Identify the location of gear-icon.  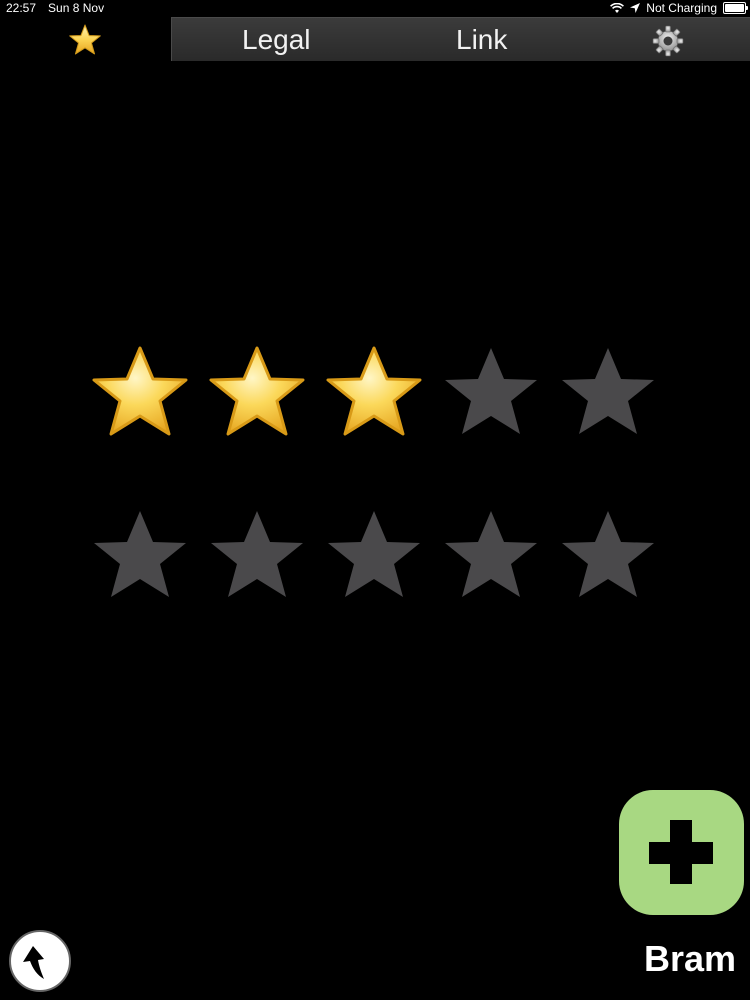
(668, 41).